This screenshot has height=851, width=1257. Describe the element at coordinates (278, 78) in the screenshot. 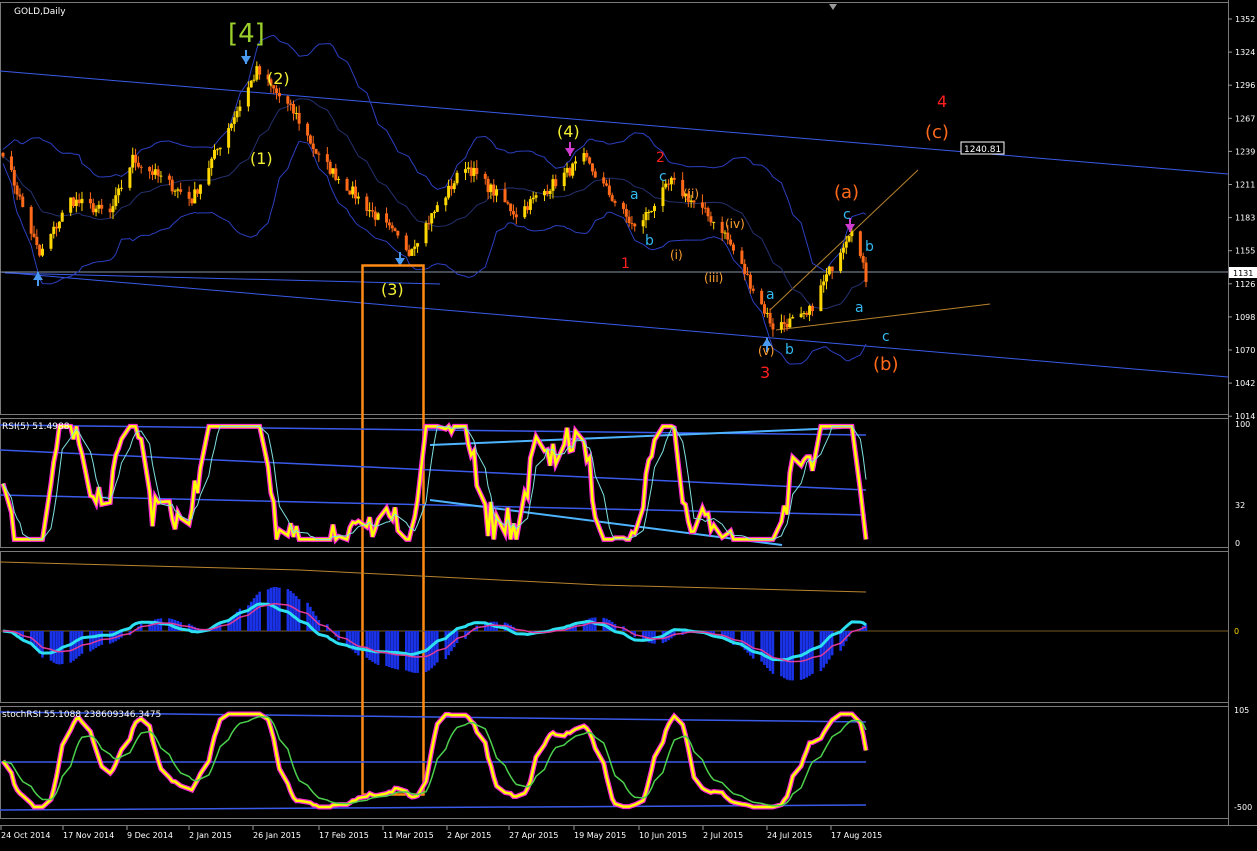

I see `wave-label: (2)` at that location.